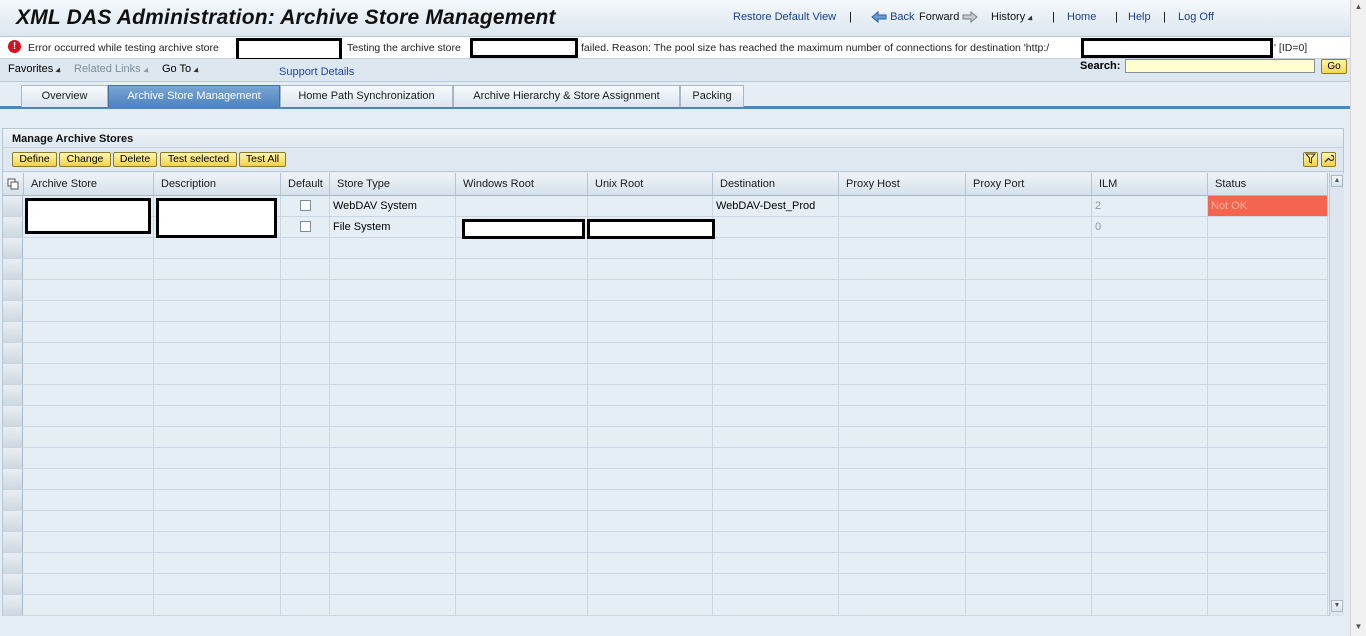  Describe the element at coordinates (197, 71) in the screenshot. I see `go-to-caret-icon` at that location.